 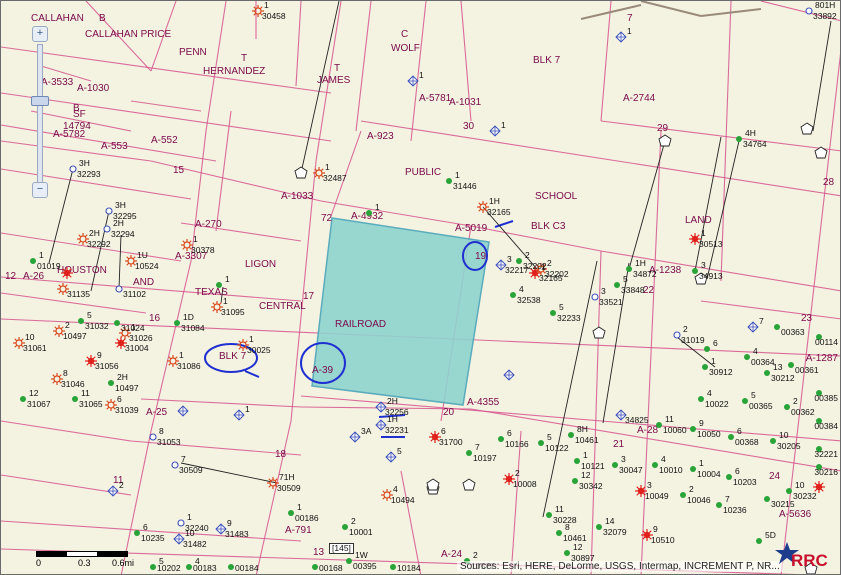 What do you see at coordinates (789, 446) in the screenshot?
I see `well-api-label: 30205` at bounding box center [789, 446].